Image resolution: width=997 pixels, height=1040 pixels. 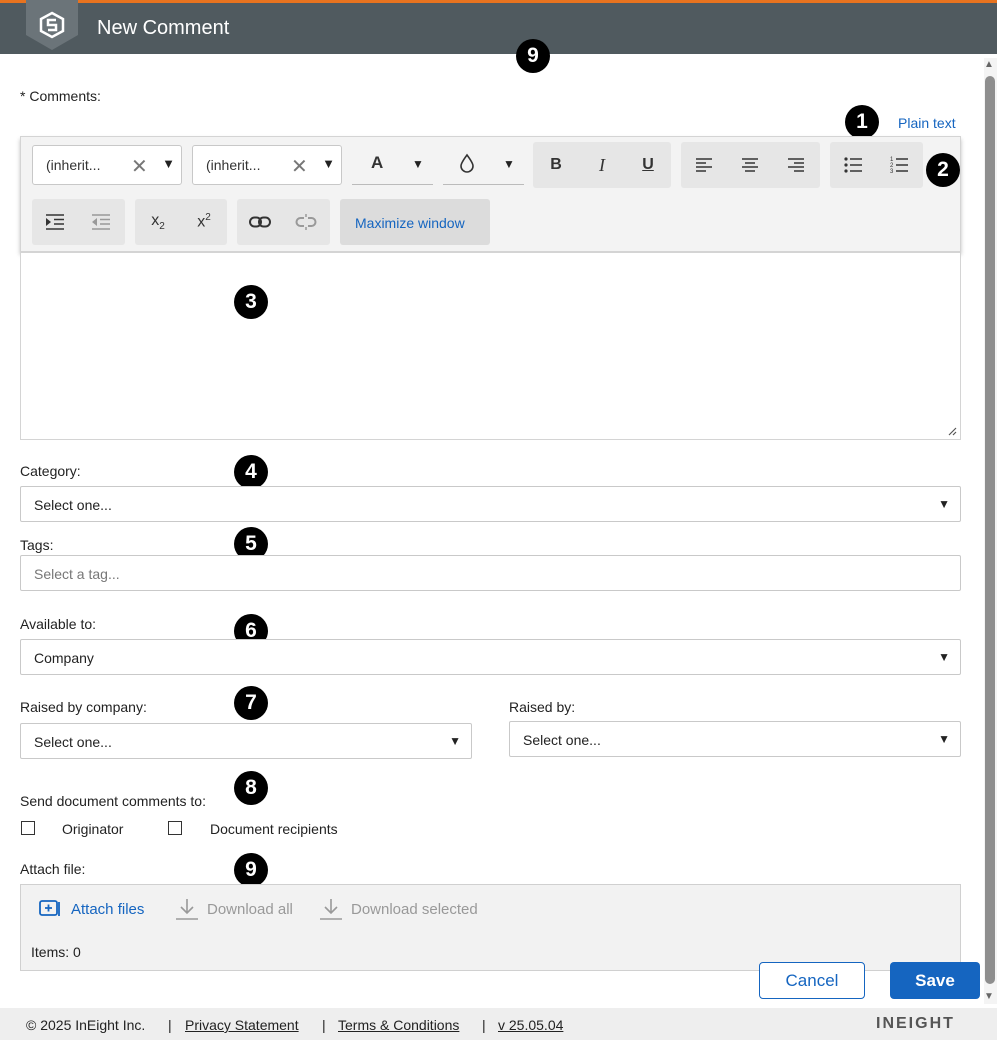 I want to click on background-color-picker: ▼, so click(x=483, y=164).